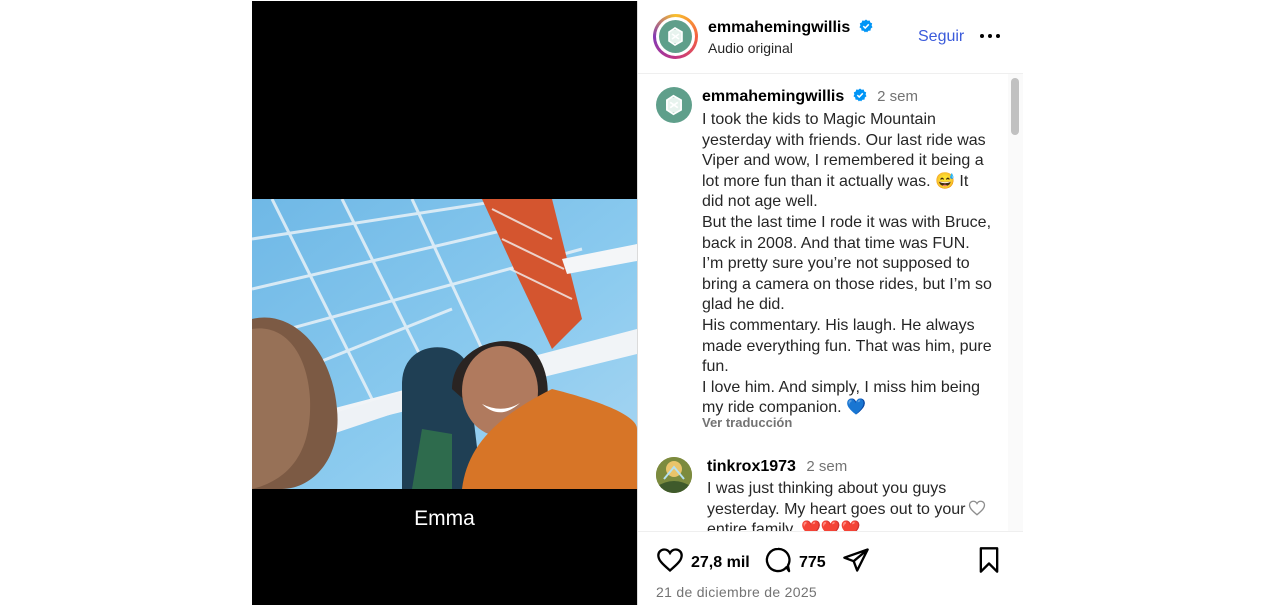  What do you see at coordinates (941, 37) in the screenshot?
I see `follow-button: Seguir` at bounding box center [941, 37].